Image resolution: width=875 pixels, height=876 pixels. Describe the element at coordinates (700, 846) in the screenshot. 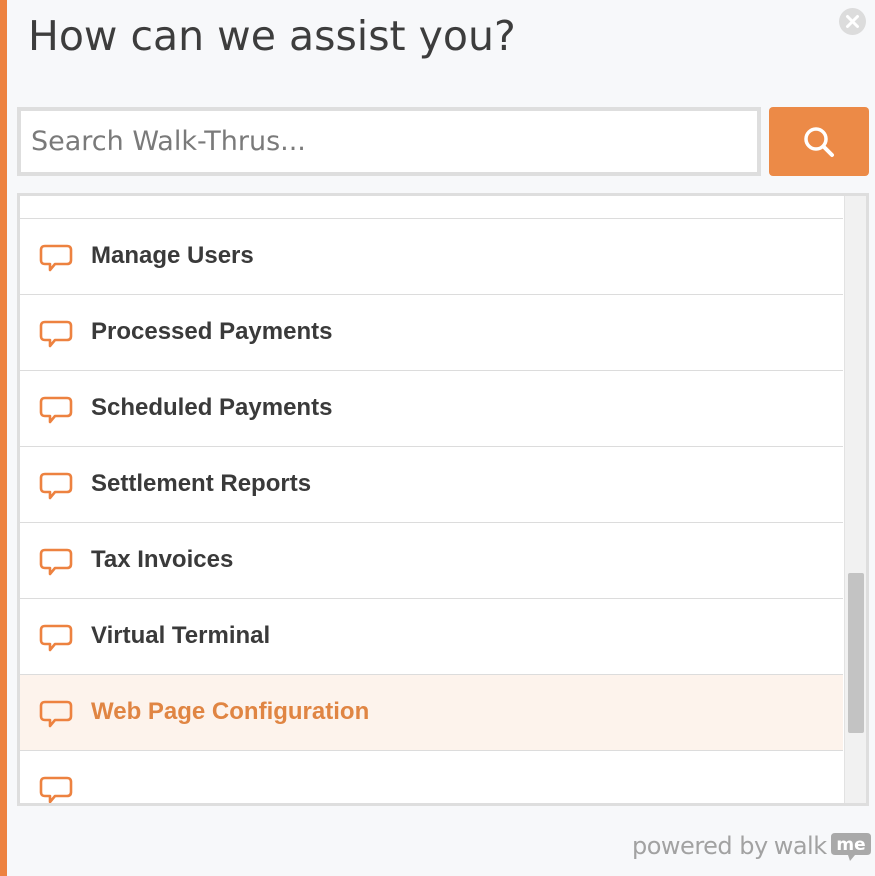

I see `powered-by-text: powered by` at that location.